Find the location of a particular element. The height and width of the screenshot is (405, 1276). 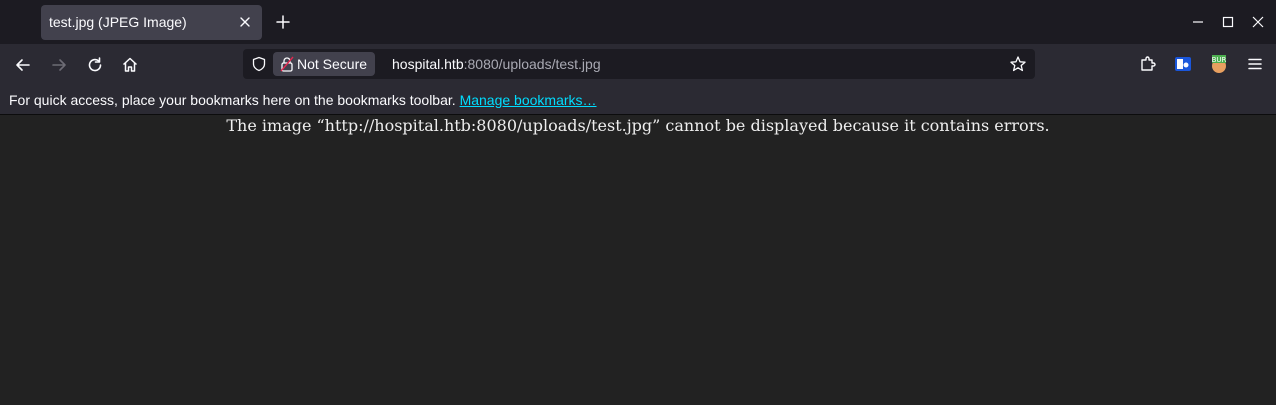

url-text: hospital.htb:8080/uploads/test.jpg is located at coordinates (496, 64).